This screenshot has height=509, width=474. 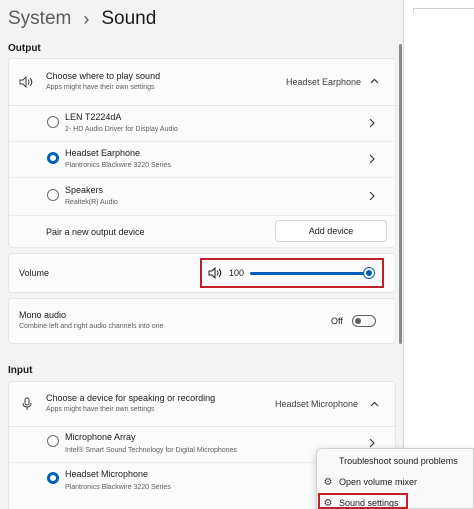 What do you see at coordinates (363, 501) in the screenshot?
I see `sound-settings-highlight` at bounding box center [363, 501].